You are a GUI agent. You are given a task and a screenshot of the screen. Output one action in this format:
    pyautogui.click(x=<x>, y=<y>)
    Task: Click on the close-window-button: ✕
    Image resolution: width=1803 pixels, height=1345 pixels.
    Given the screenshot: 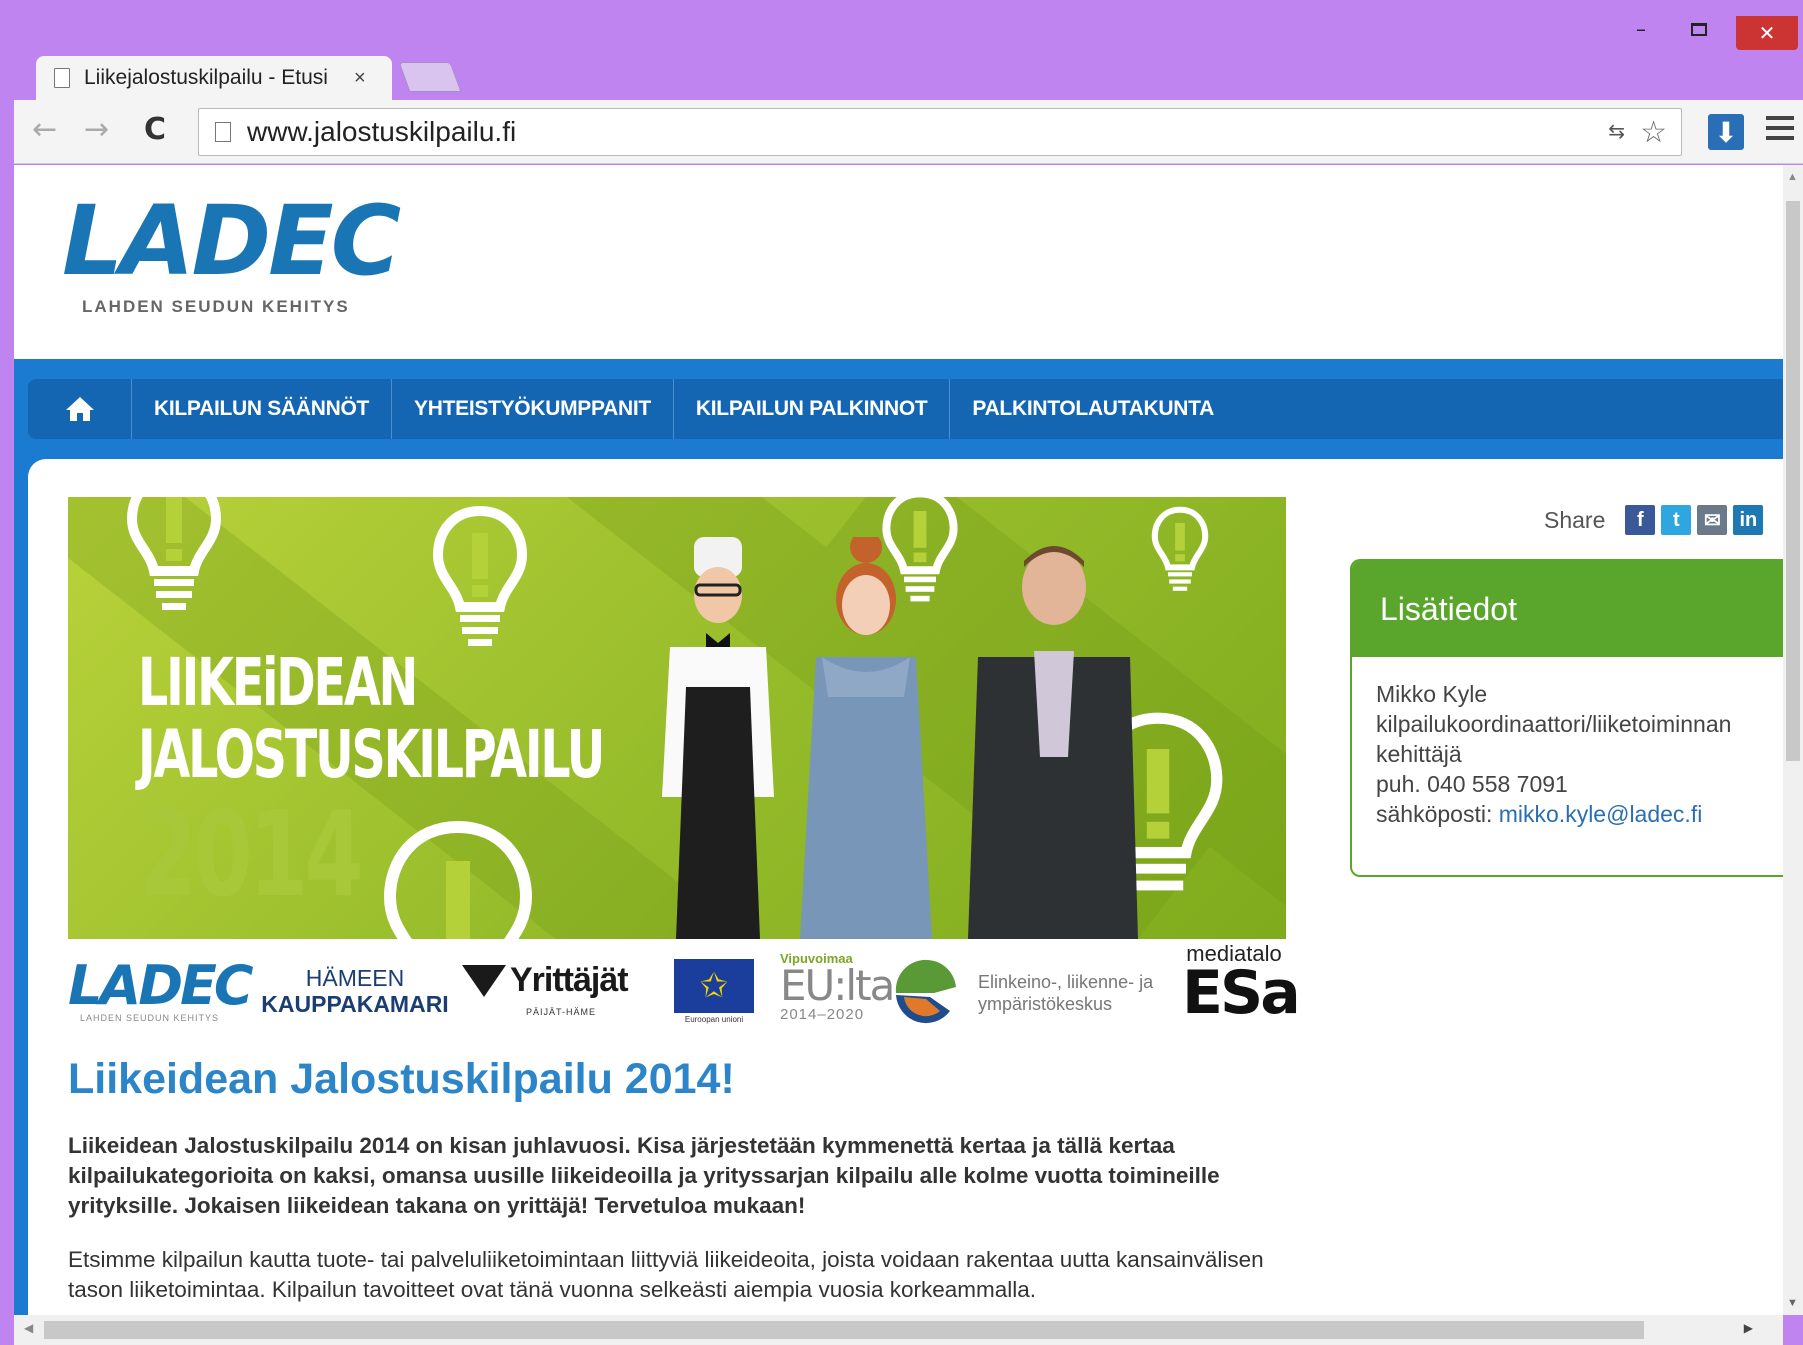 What is the action you would take?
    pyautogui.click(x=1767, y=33)
    